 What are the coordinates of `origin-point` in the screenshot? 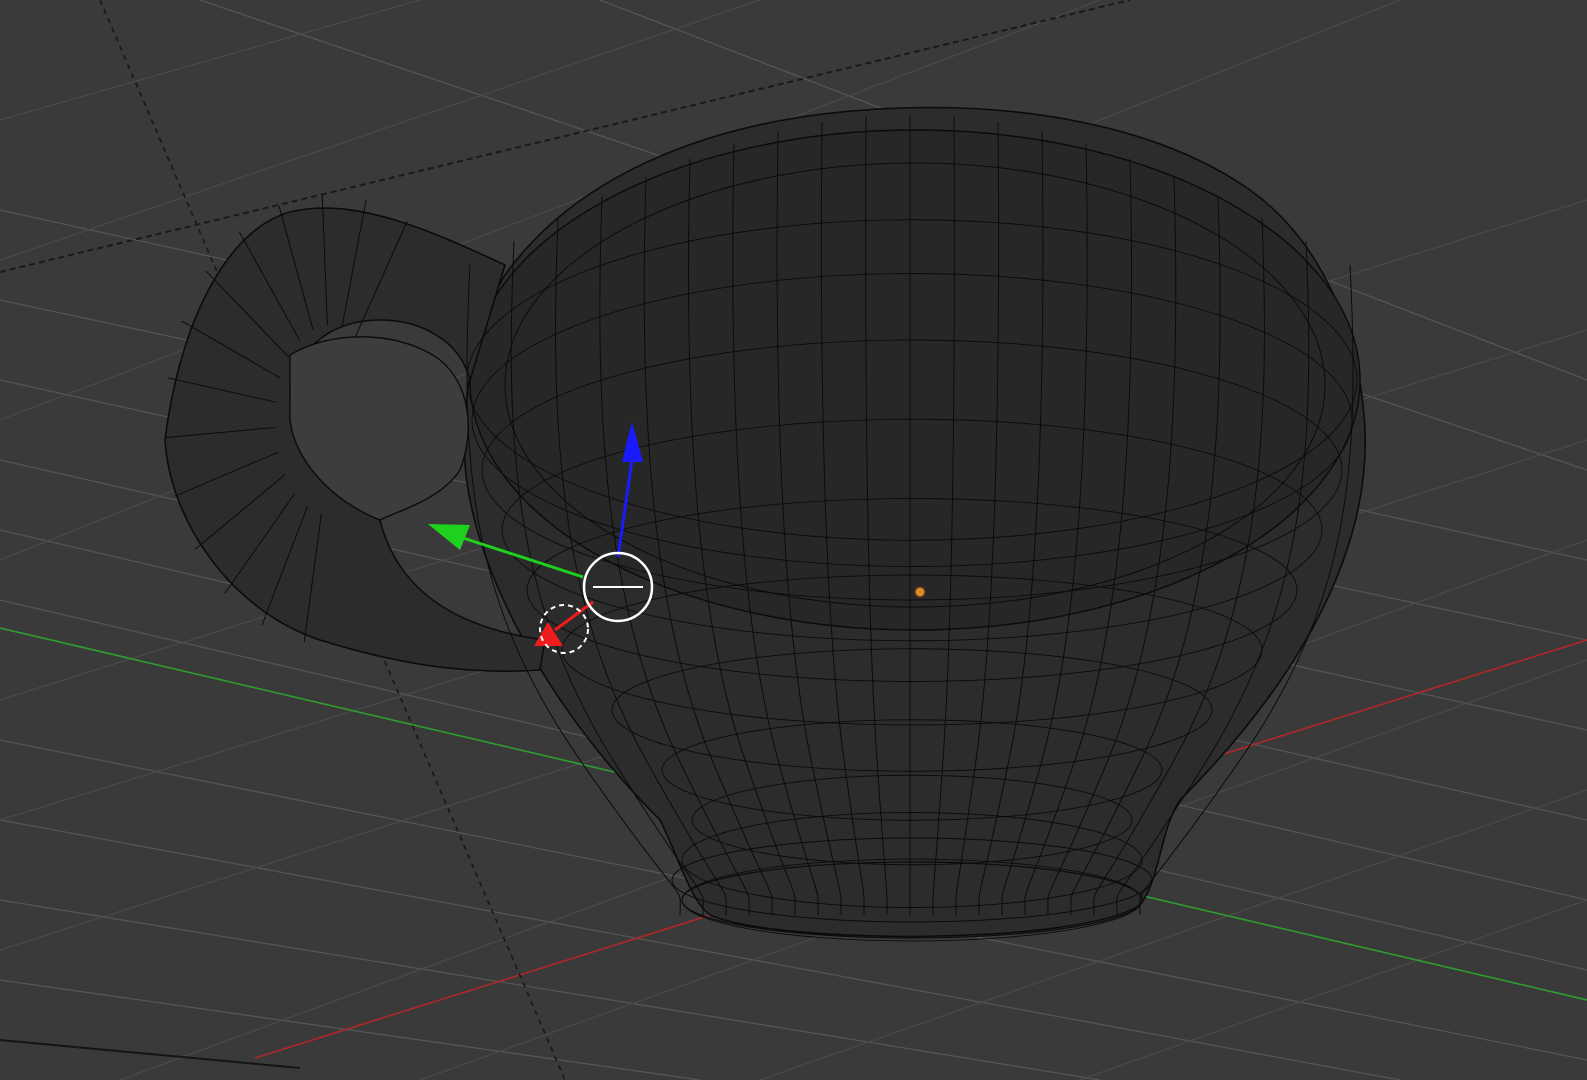 It's located at (920, 592).